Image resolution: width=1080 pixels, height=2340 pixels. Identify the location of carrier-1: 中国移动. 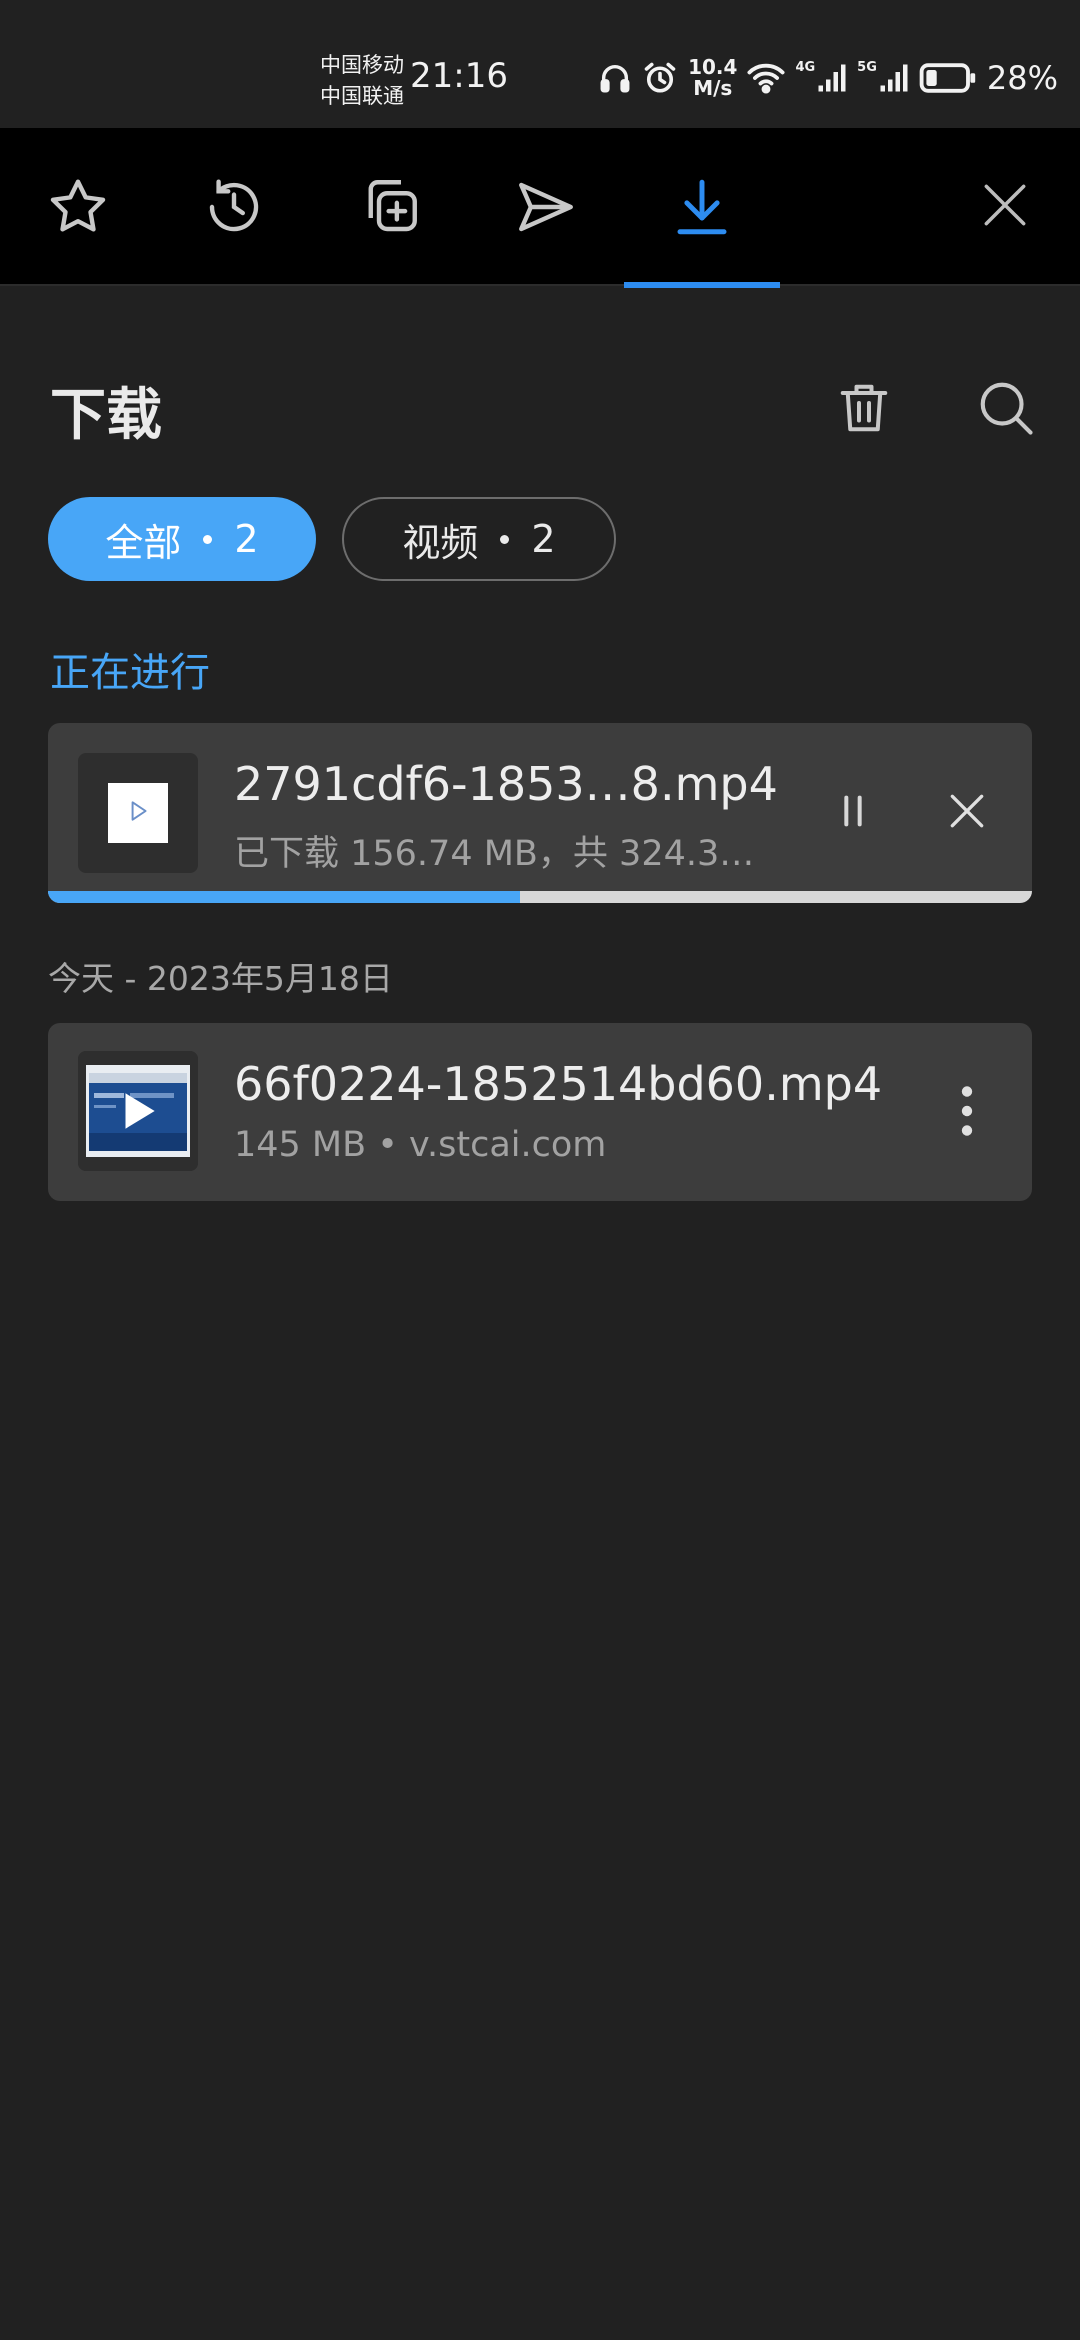
(362, 65).